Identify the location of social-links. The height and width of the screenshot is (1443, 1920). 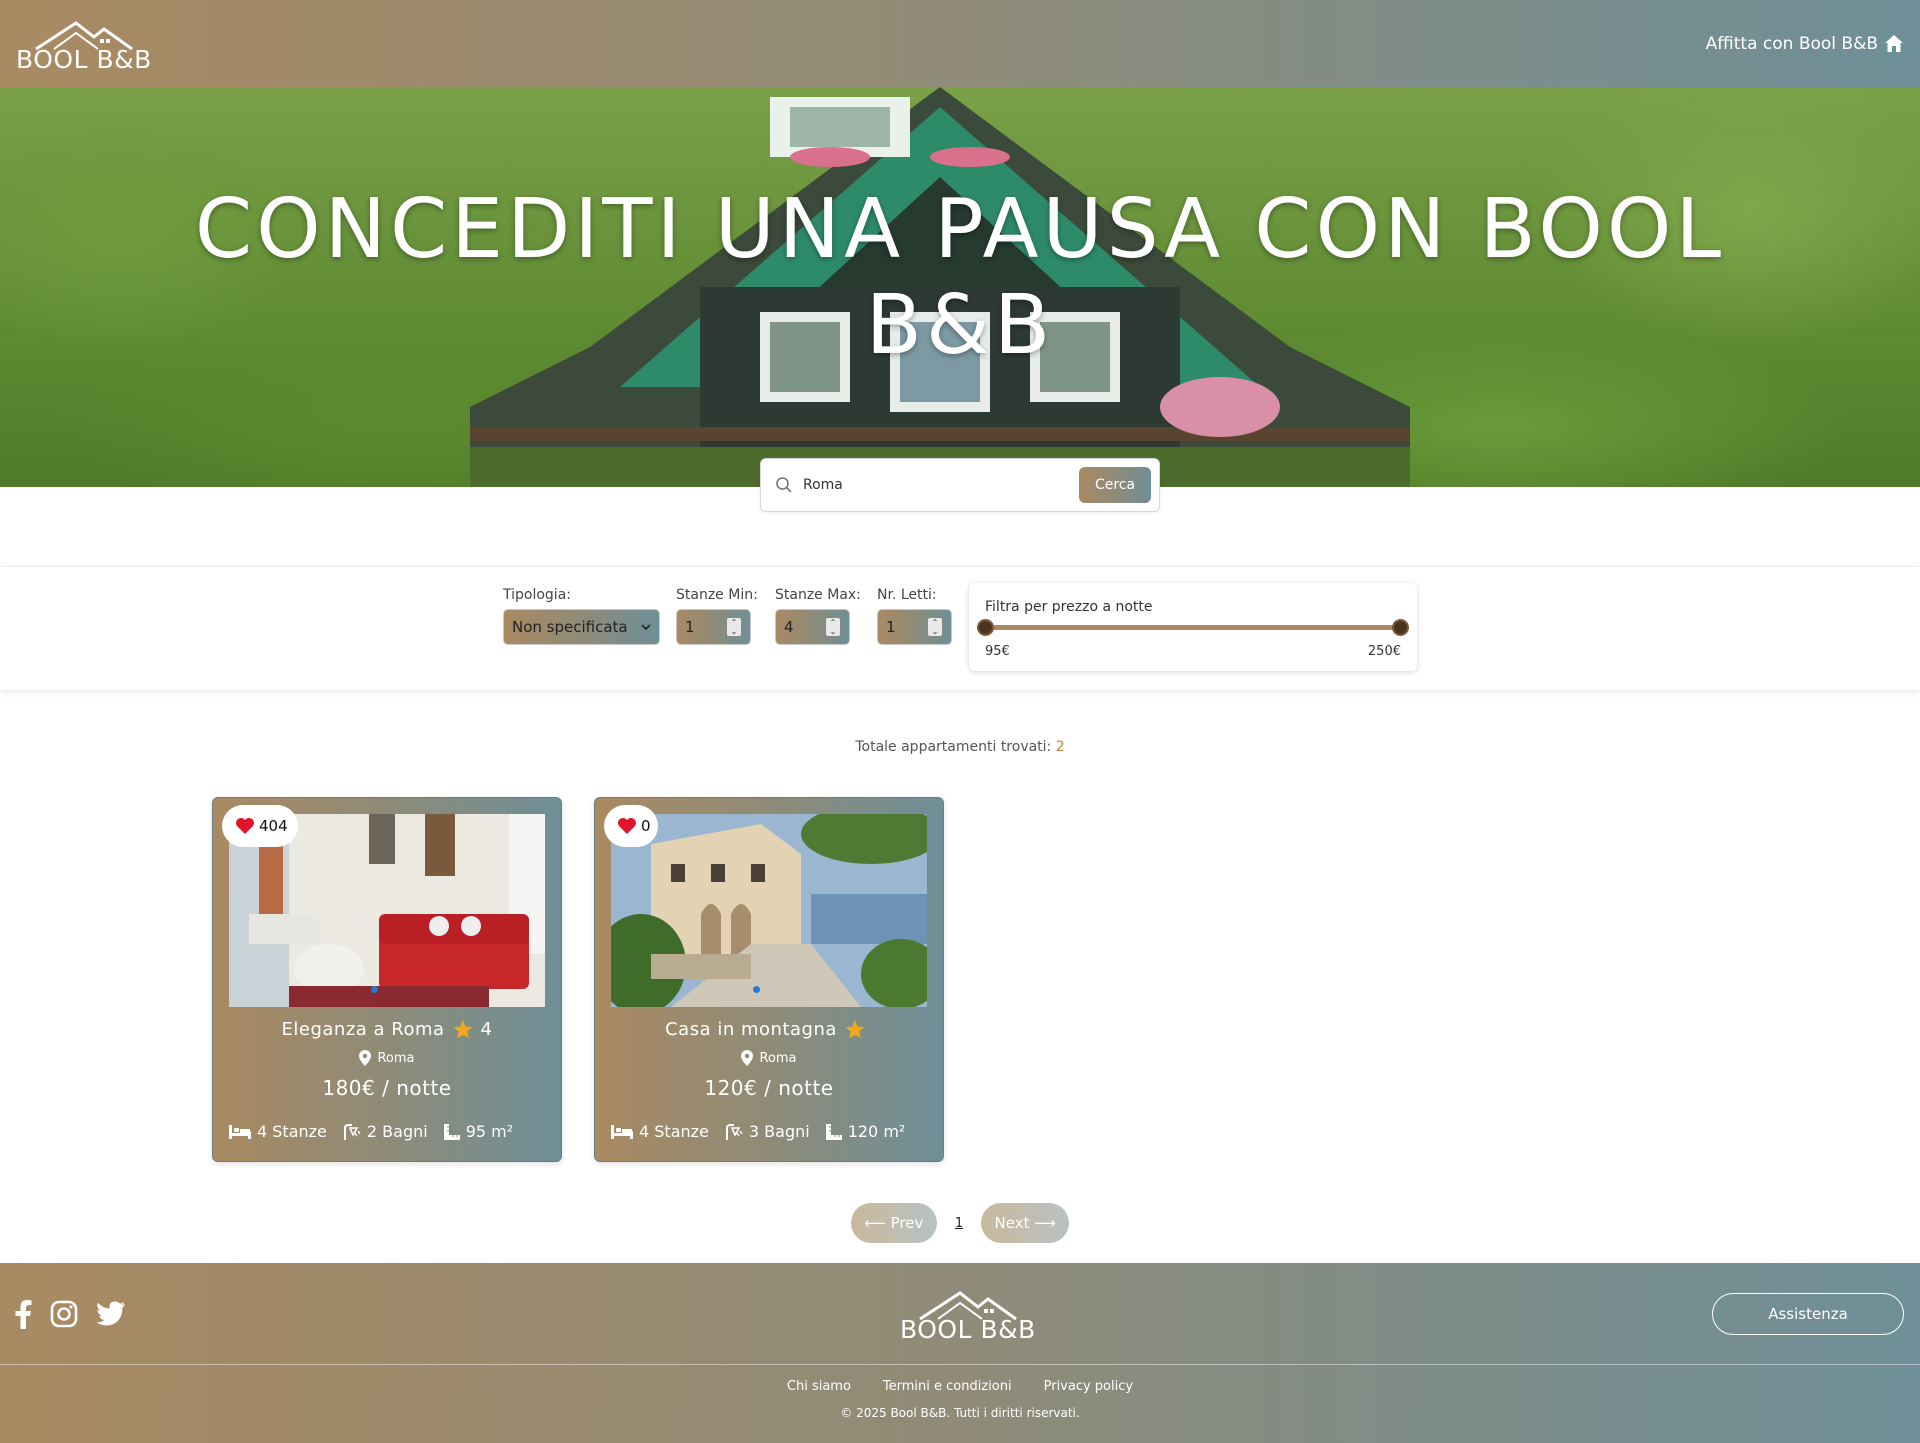
(70, 1314).